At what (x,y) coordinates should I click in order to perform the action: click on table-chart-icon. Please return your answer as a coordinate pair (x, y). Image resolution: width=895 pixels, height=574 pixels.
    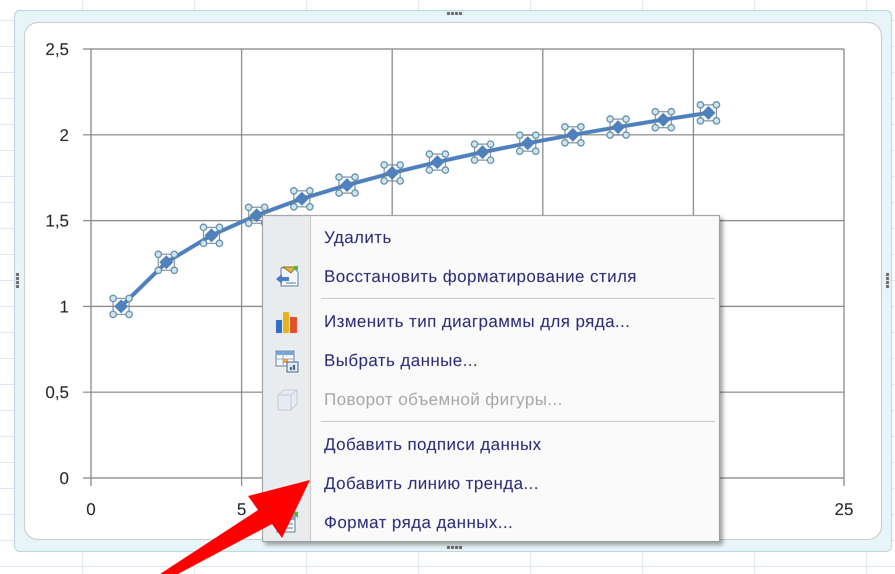
    Looking at the image, I should click on (287, 361).